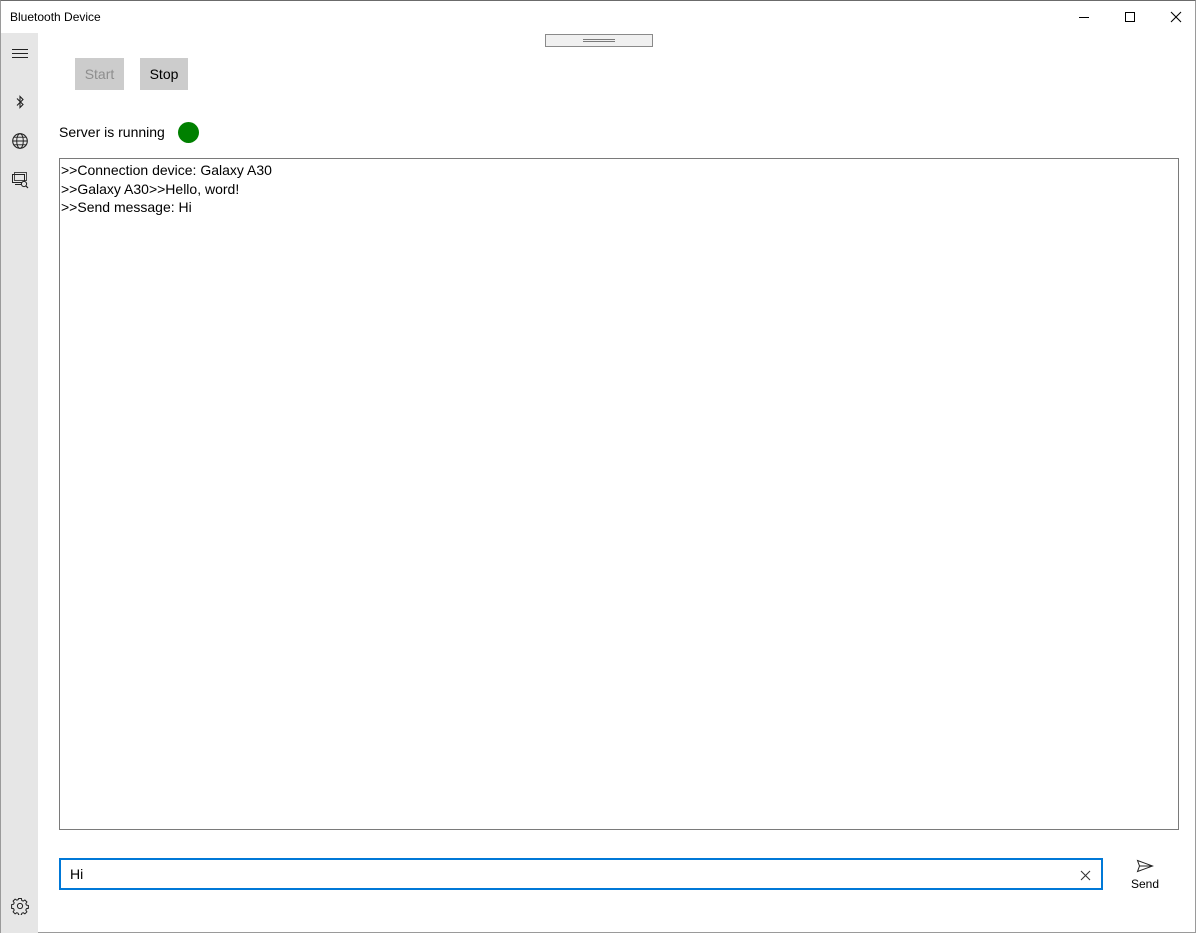  I want to click on clear-x-icon, so click(1085, 875).